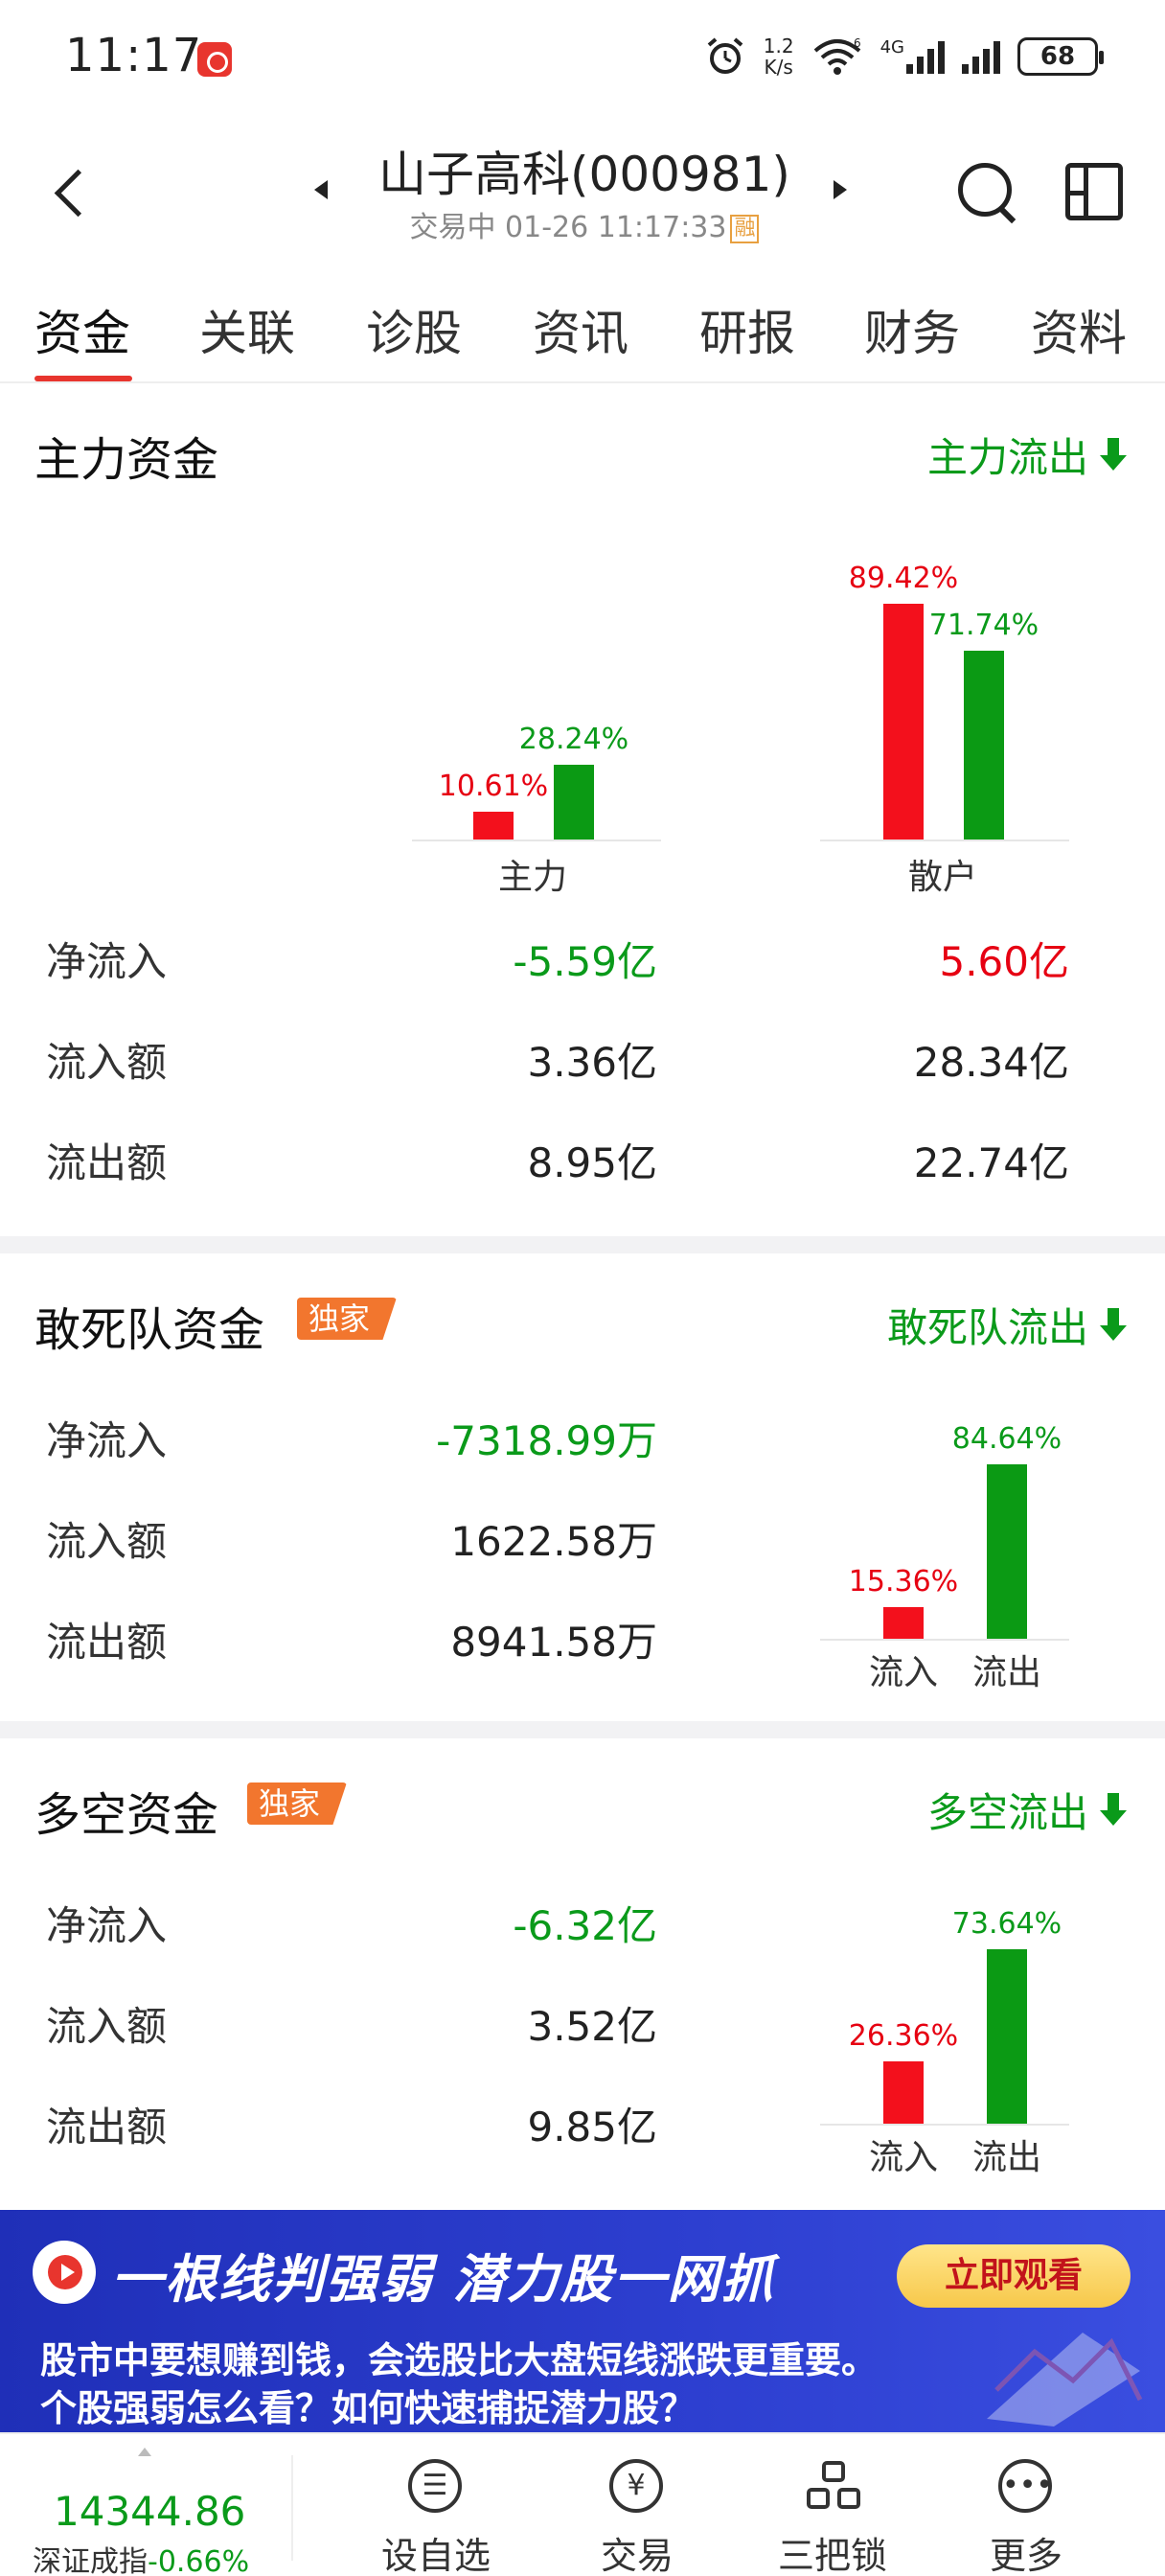 Image resolution: width=1165 pixels, height=2576 pixels. What do you see at coordinates (912, 56) in the screenshot?
I see `cell-signal-4g: 4G` at bounding box center [912, 56].